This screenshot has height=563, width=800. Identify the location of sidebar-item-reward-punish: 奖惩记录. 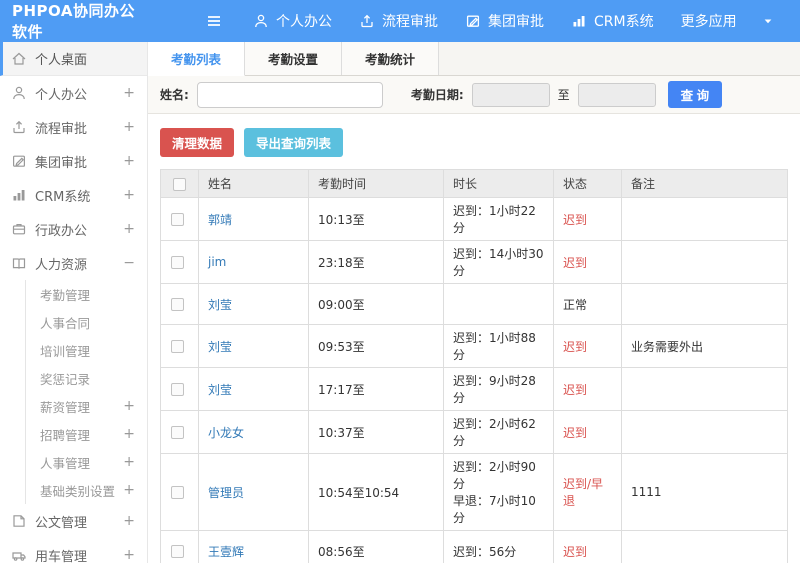
(86, 378).